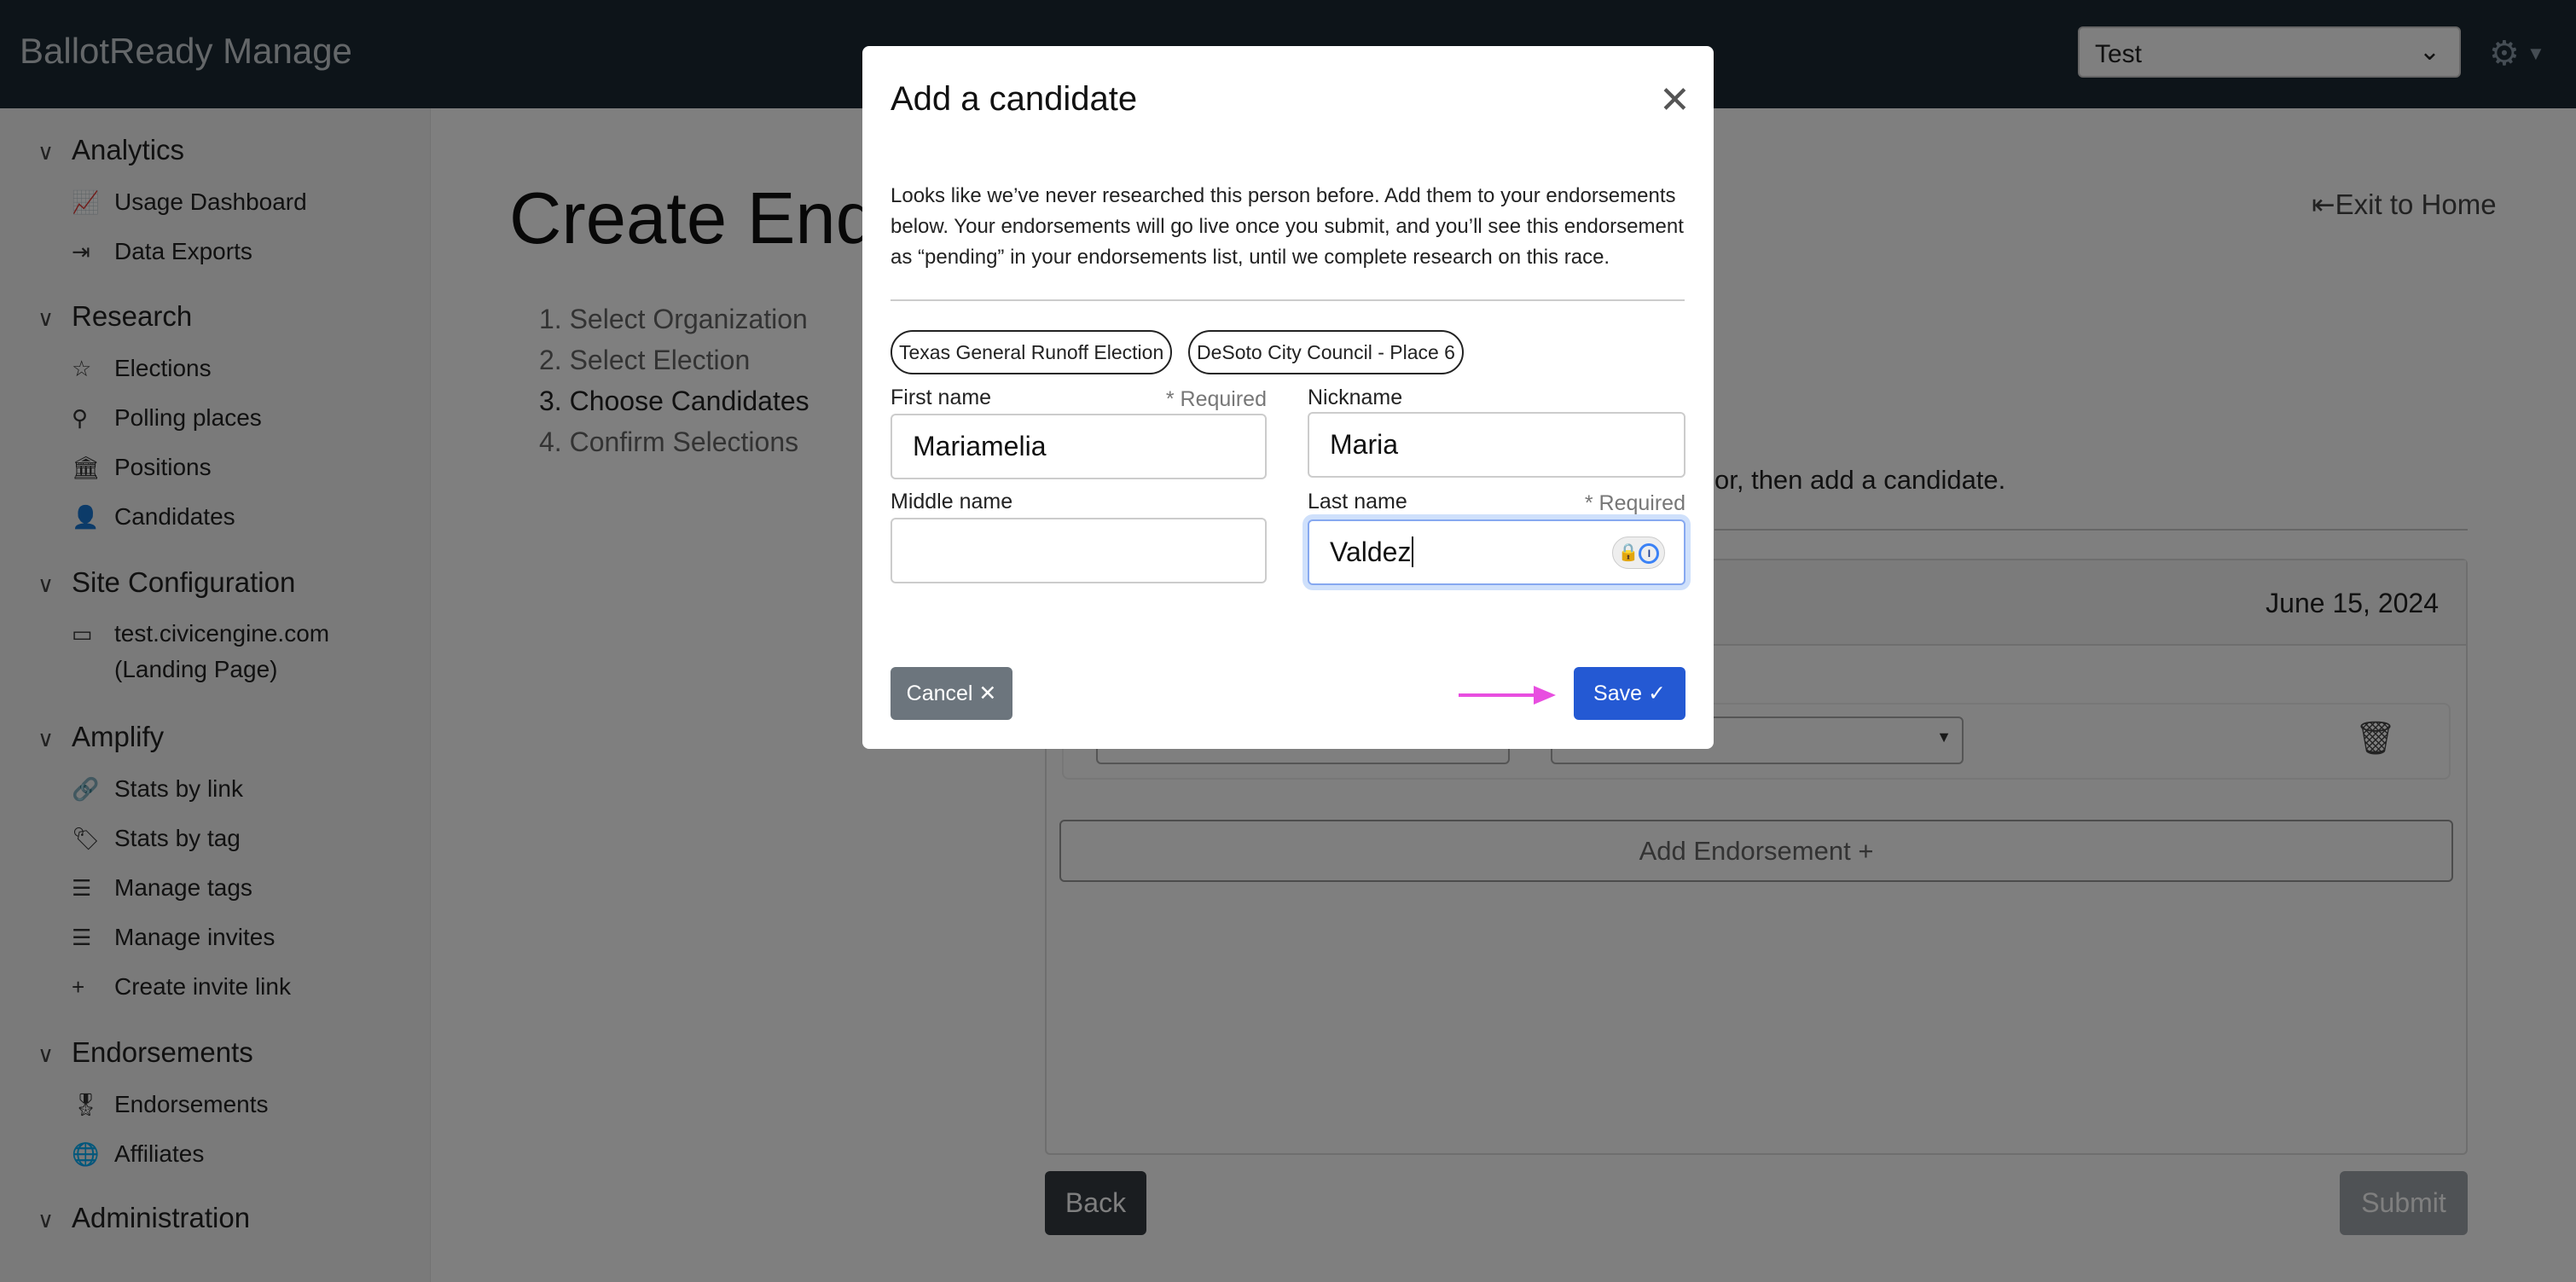 Image resolution: width=2576 pixels, height=1282 pixels. Describe the element at coordinates (1079, 446) in the screenshot. I see `first-name-input: Mariamelia` at that location.